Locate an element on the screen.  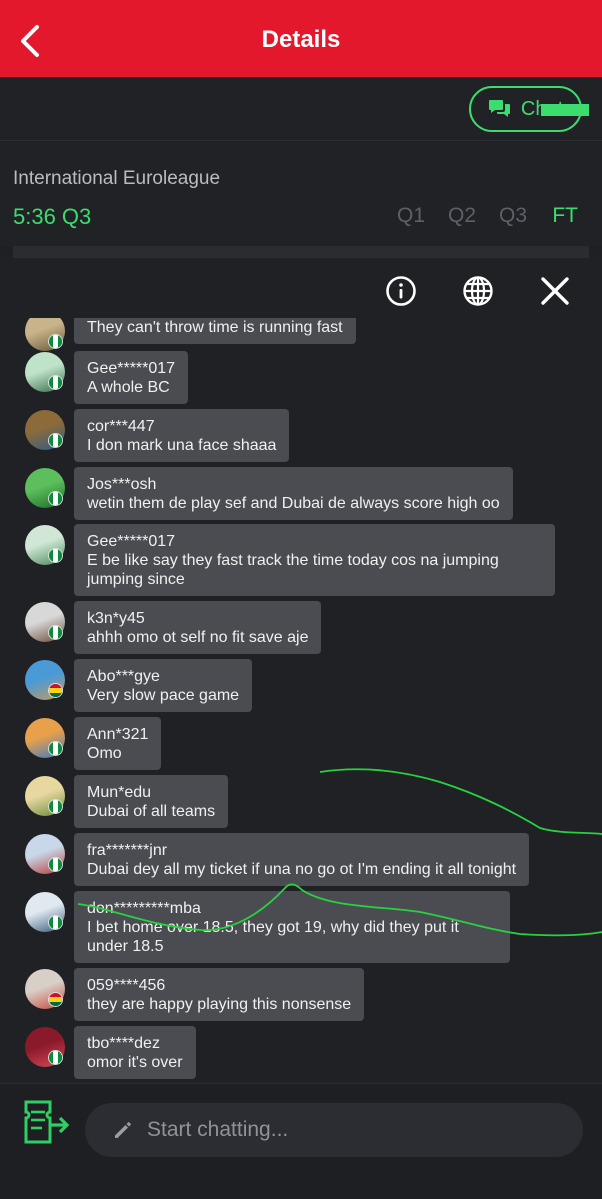
quarter-headers: Q1 Q2 Q3 FT is located at coordinates (476, 216).